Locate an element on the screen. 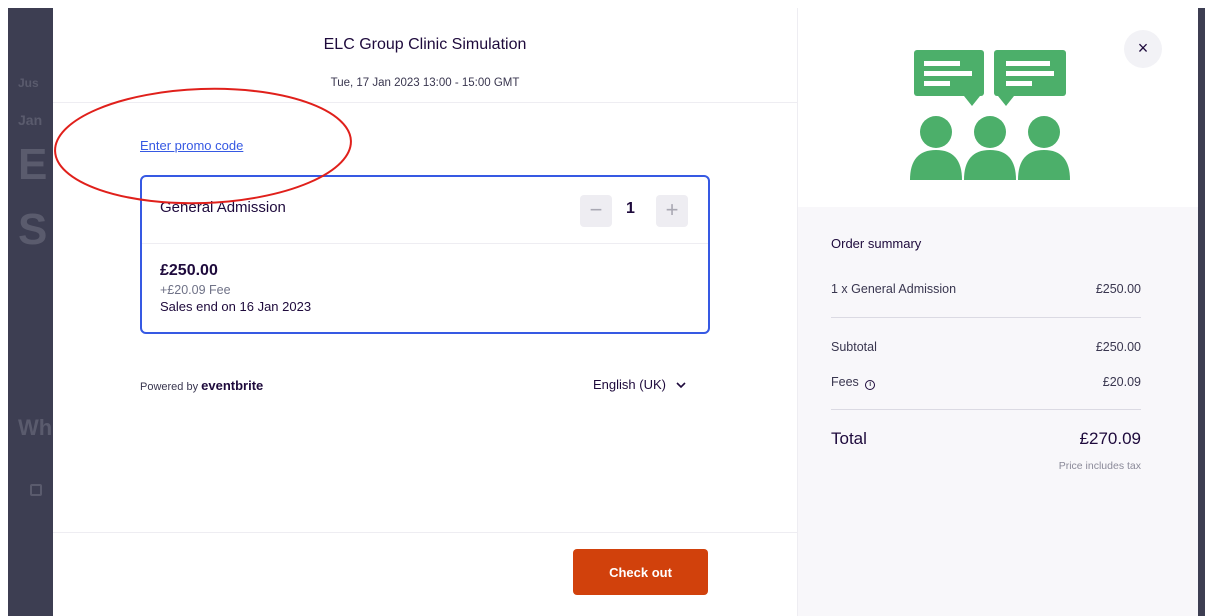  promo-code-link: Enter promo code is located at coordinates (191, 145).